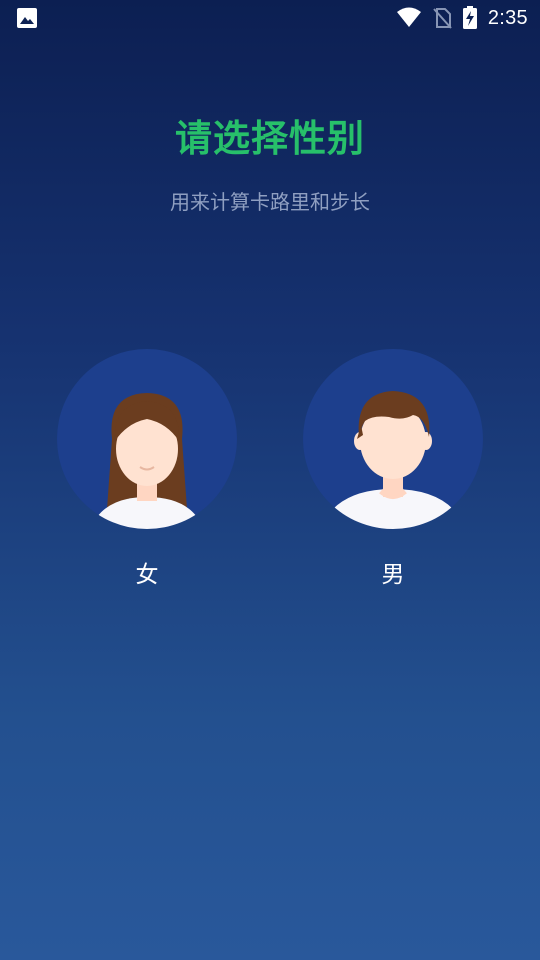 The height and width of the screenshot is (960, 540). I want to click on status-bar: 2:35, so click(270, 18).